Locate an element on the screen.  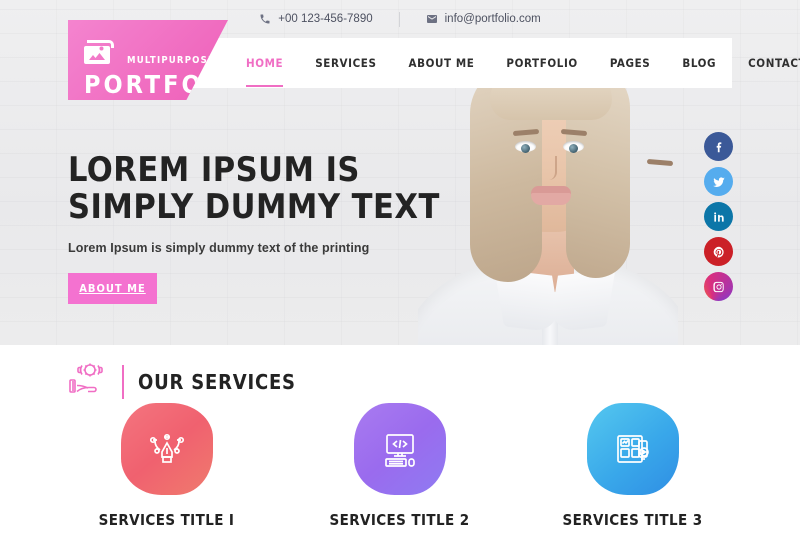
linkedin-icon is located at coordinates (718, 216).